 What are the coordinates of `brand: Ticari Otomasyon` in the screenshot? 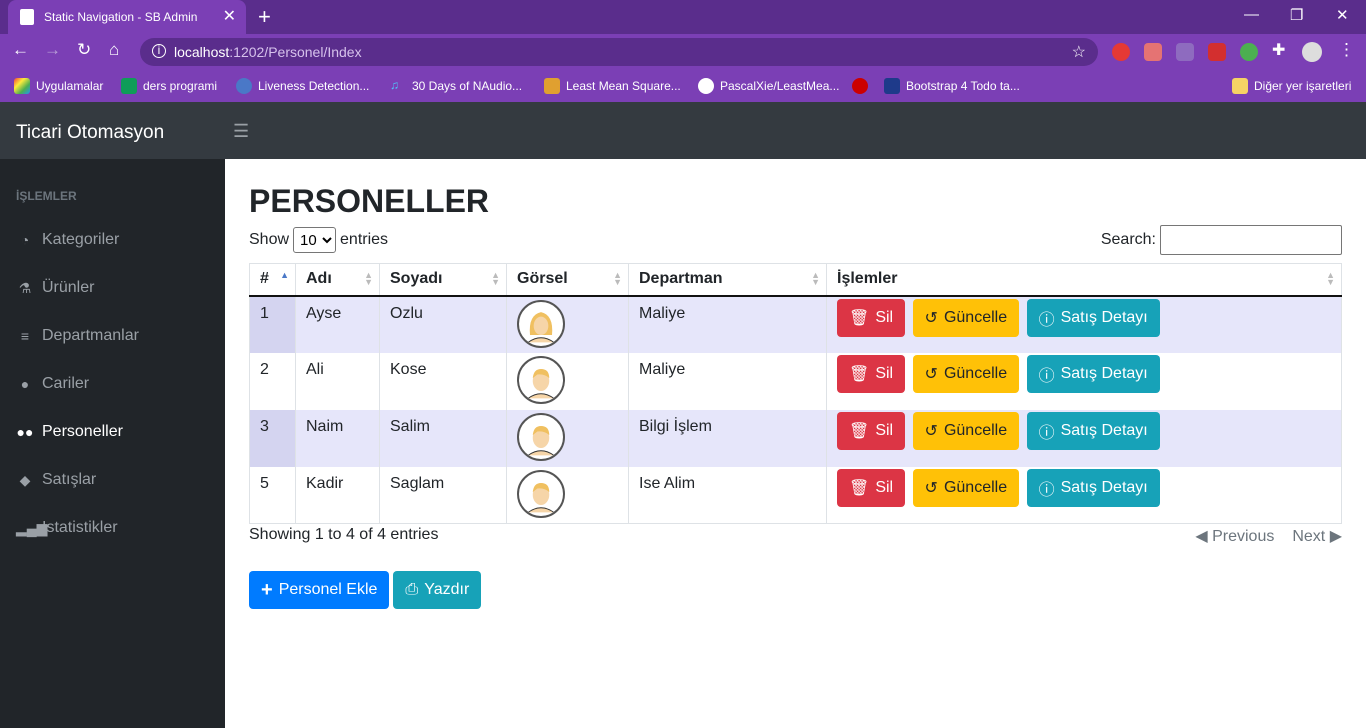 It's located at (90, 133).